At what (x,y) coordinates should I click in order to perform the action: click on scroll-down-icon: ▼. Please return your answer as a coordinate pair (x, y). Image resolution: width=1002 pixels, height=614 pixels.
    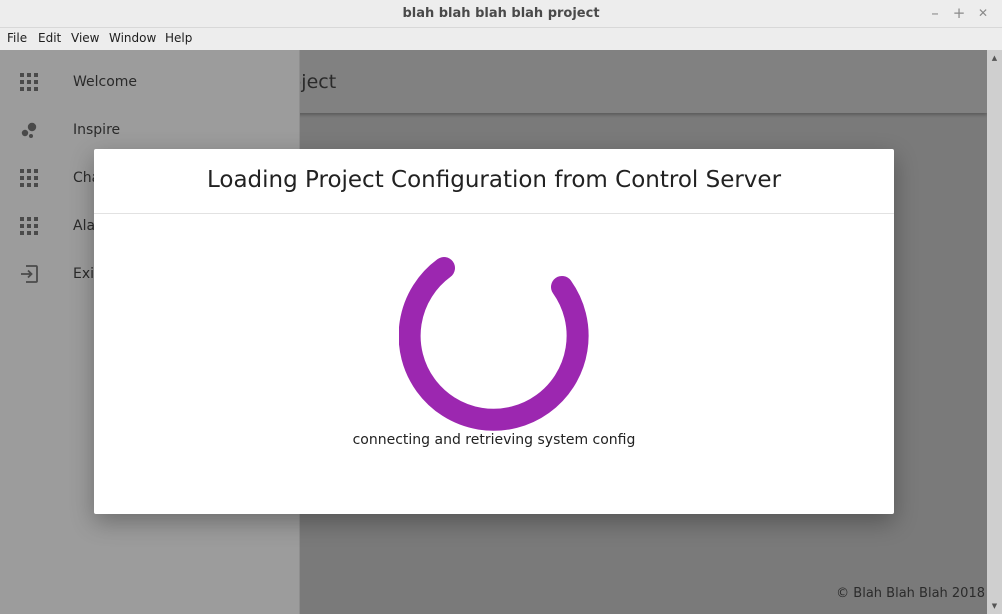
    Looking at the image, I should click on (994, 606).